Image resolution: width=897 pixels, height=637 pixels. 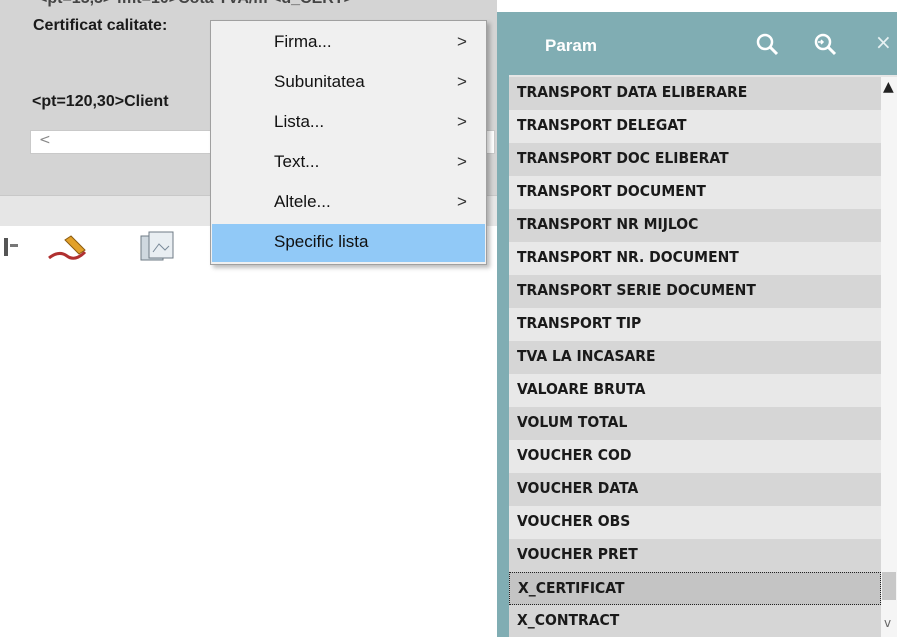 What do you see at coordinates (611, 191) in the screenshot?
I see `param-list-item-label: TRANSPORT DOCUMENT` at bounding box center [611, 191].